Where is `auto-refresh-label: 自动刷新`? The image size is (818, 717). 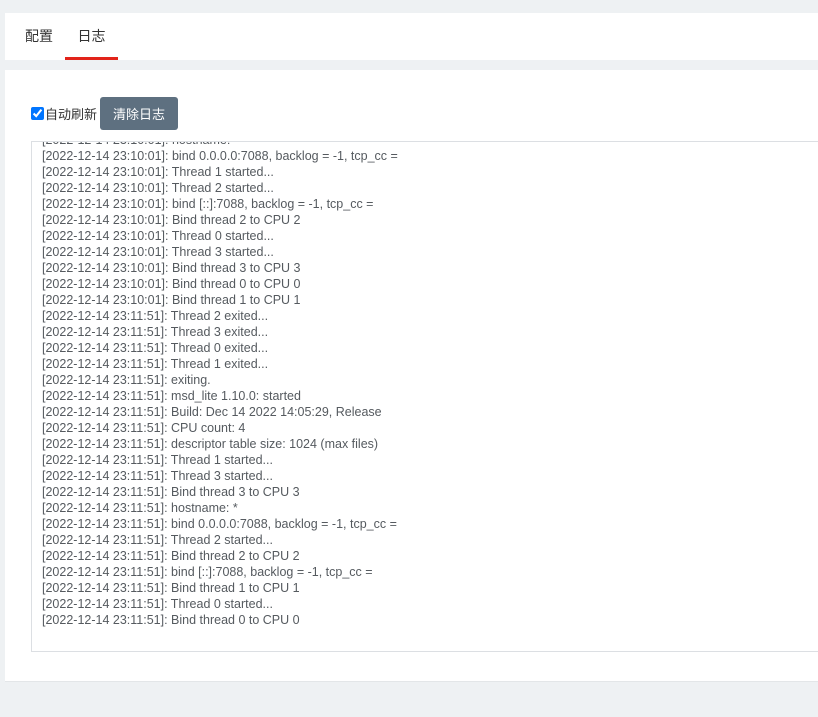
auto-refresh-label: 自动刷新 is located at coordinates (71, 114).